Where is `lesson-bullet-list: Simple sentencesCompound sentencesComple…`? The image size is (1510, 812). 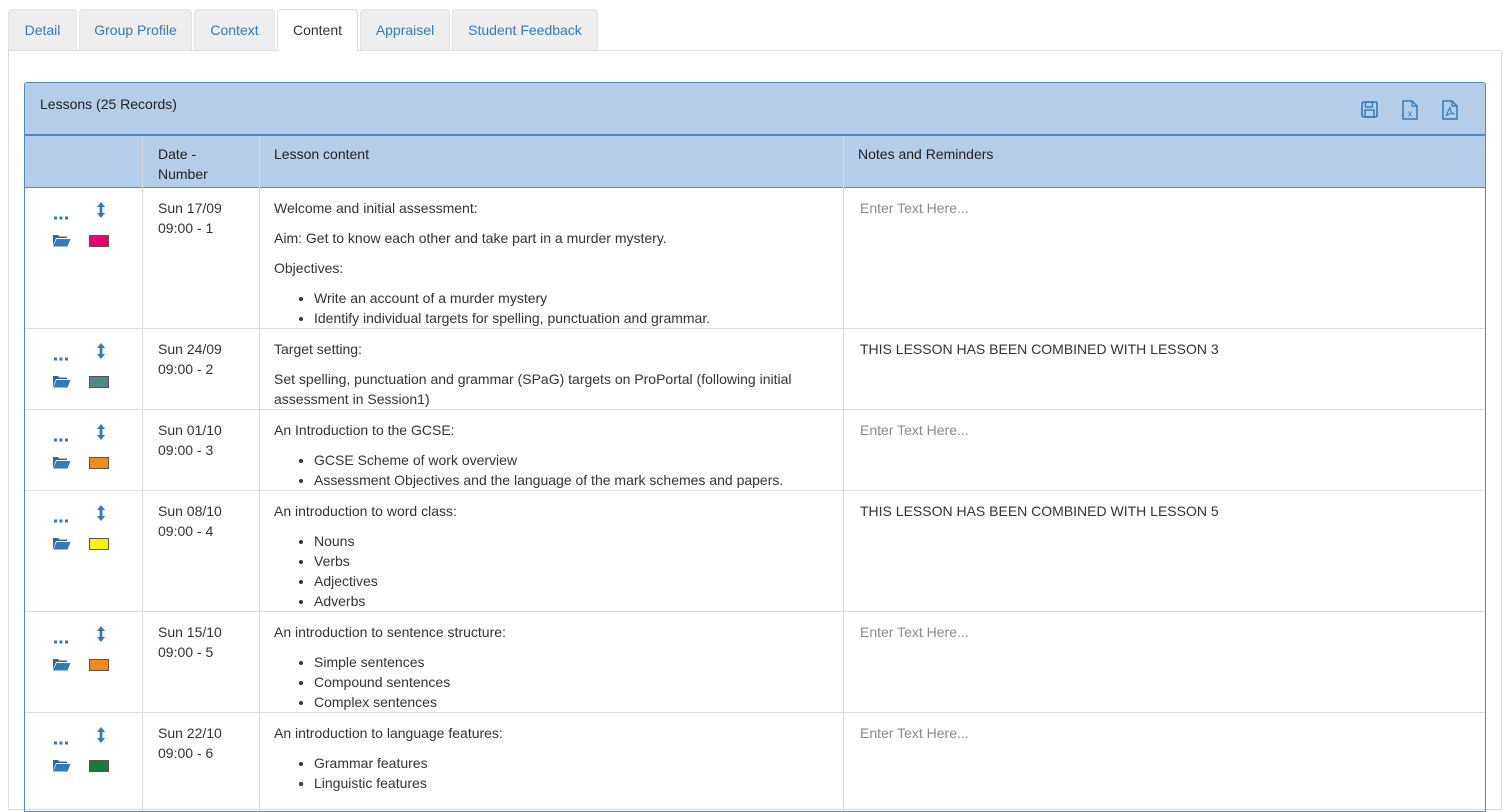
lesson-bullet-list: Simple sentencesCompound sentencesComple… is located at coordinates (549, 682).